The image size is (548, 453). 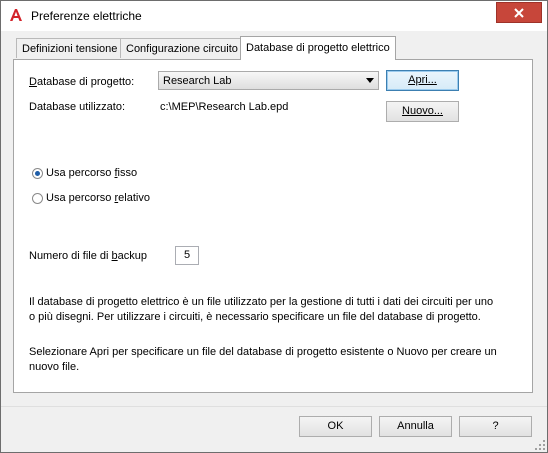 I want to click on chevron-down-icon, so click(x=370, y=80).